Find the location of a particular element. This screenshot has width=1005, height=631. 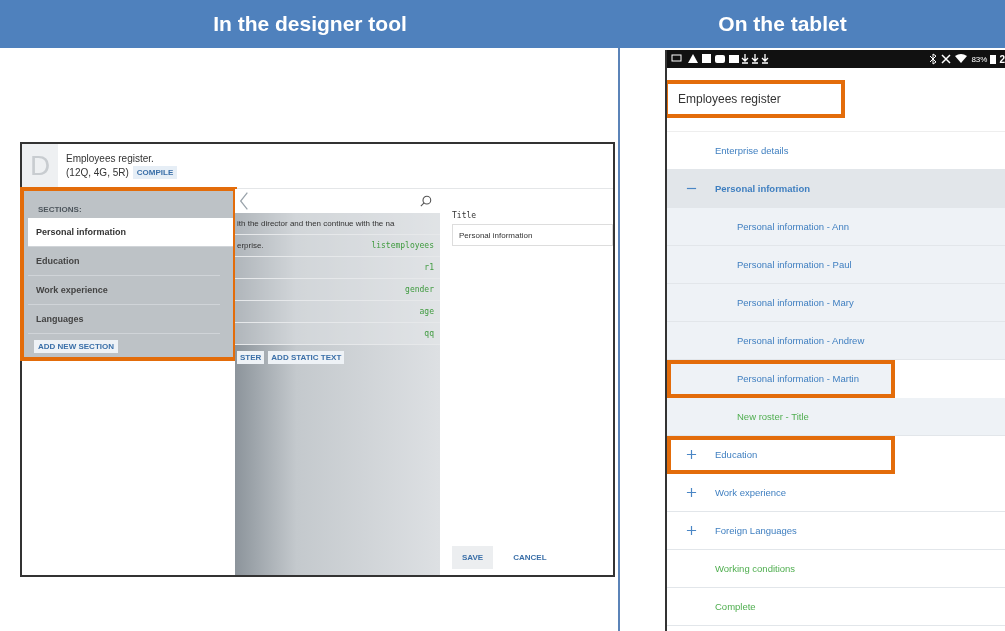

app-title: Employees register is located at coordinates (756, 99).